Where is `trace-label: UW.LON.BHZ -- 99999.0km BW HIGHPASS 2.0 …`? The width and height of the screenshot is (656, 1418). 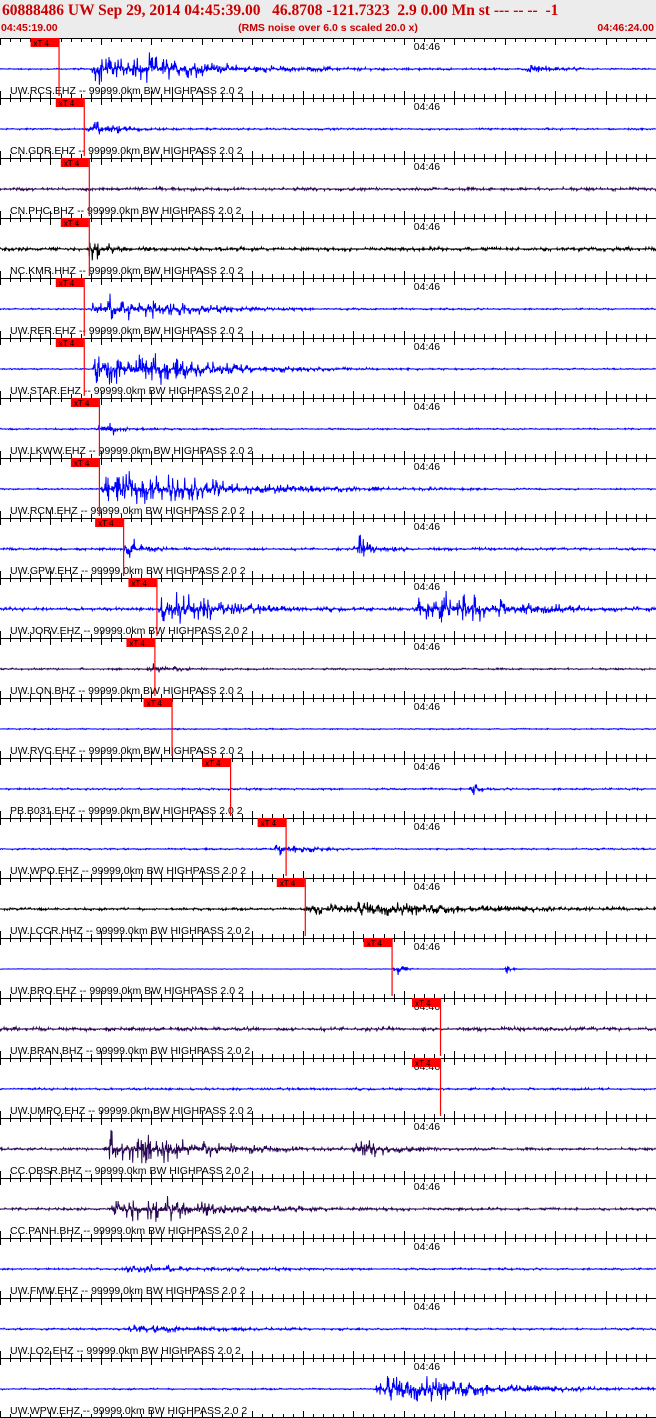
trace-label: UW.LON.BHZ -- 99999.0km BW HIGHPASS 2.0 … is located at coordinates (126, 691).